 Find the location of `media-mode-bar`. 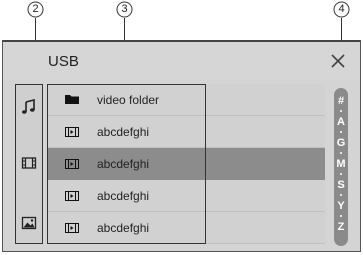

media-mode-bar is located at coordinates (29, 164).